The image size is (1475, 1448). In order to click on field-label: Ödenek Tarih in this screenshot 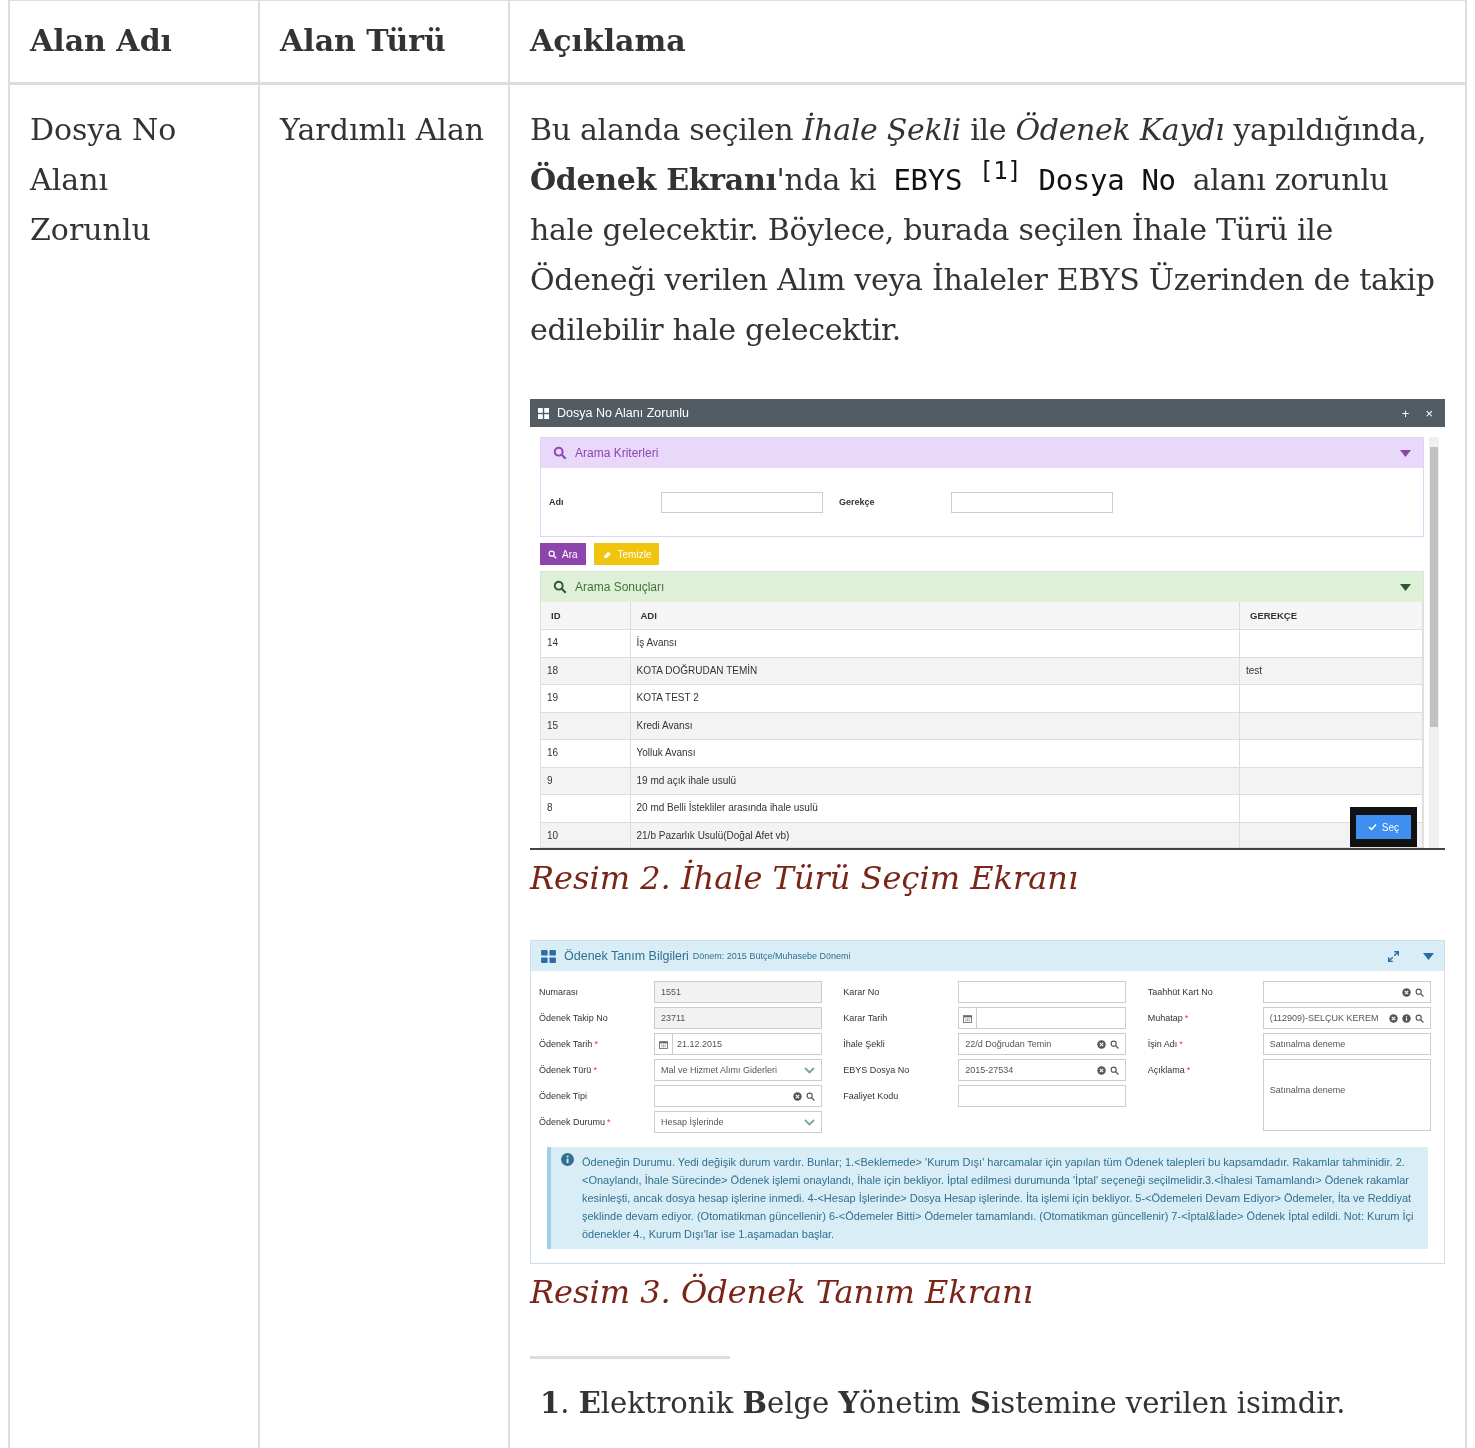, I will do `click(566, 1044)`.